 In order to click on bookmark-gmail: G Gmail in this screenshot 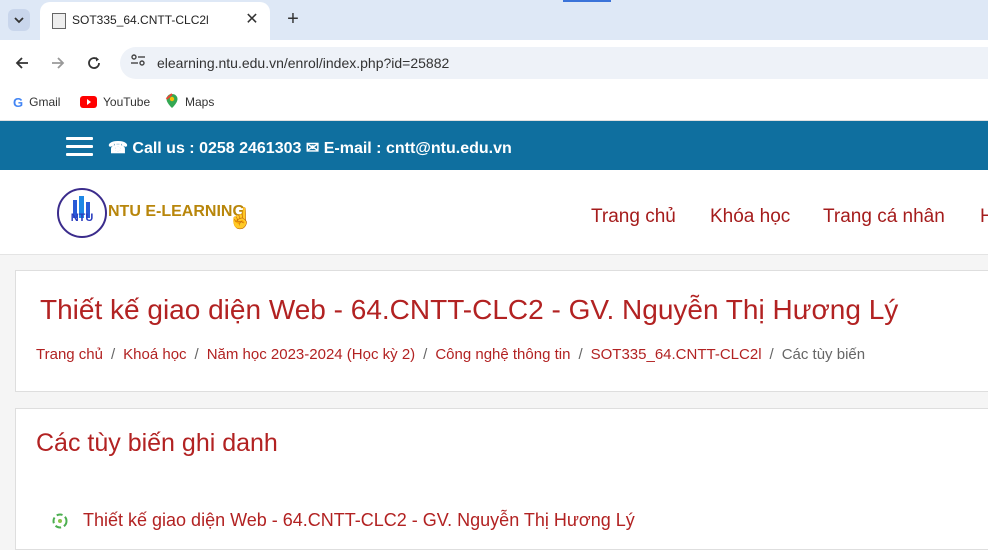, I will do `click(36, 102)`.